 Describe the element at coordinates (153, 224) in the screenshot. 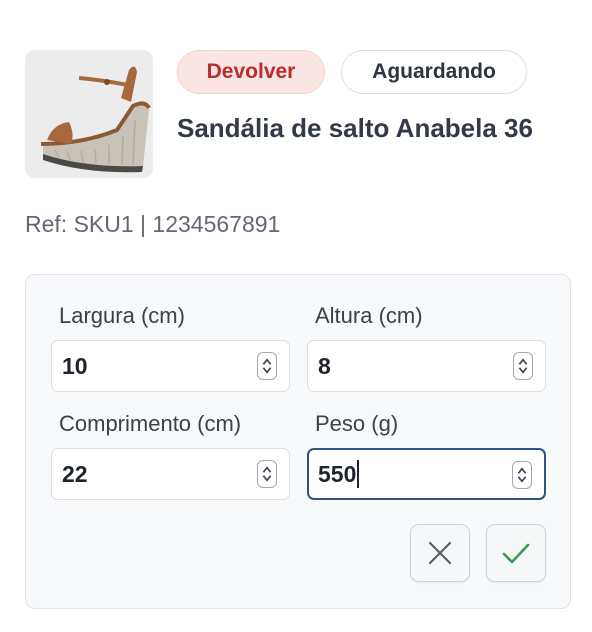

I see `product-reference: Ref: SKU1 | 1234567891` at that location.